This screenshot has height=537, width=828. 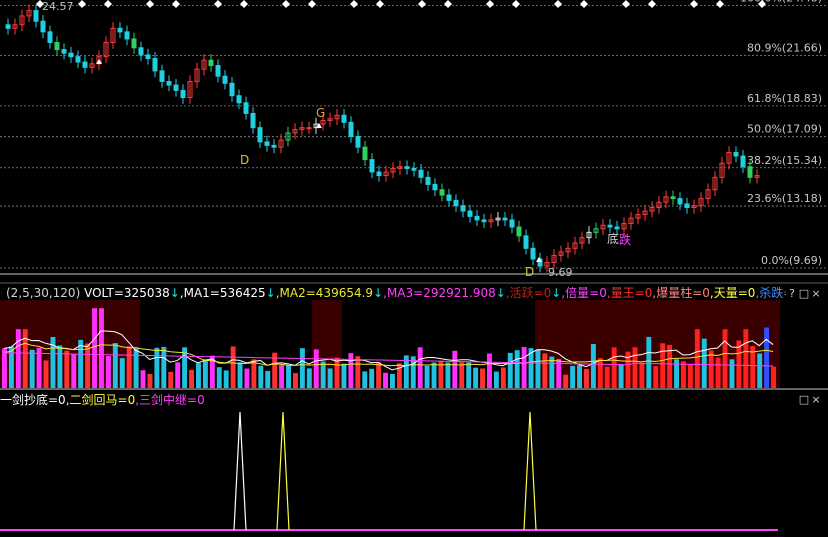 What do you see at coordinates (560, 272) in the screenshot?
I see `low-price-label: 9.69` at bounding box center [560, 272].